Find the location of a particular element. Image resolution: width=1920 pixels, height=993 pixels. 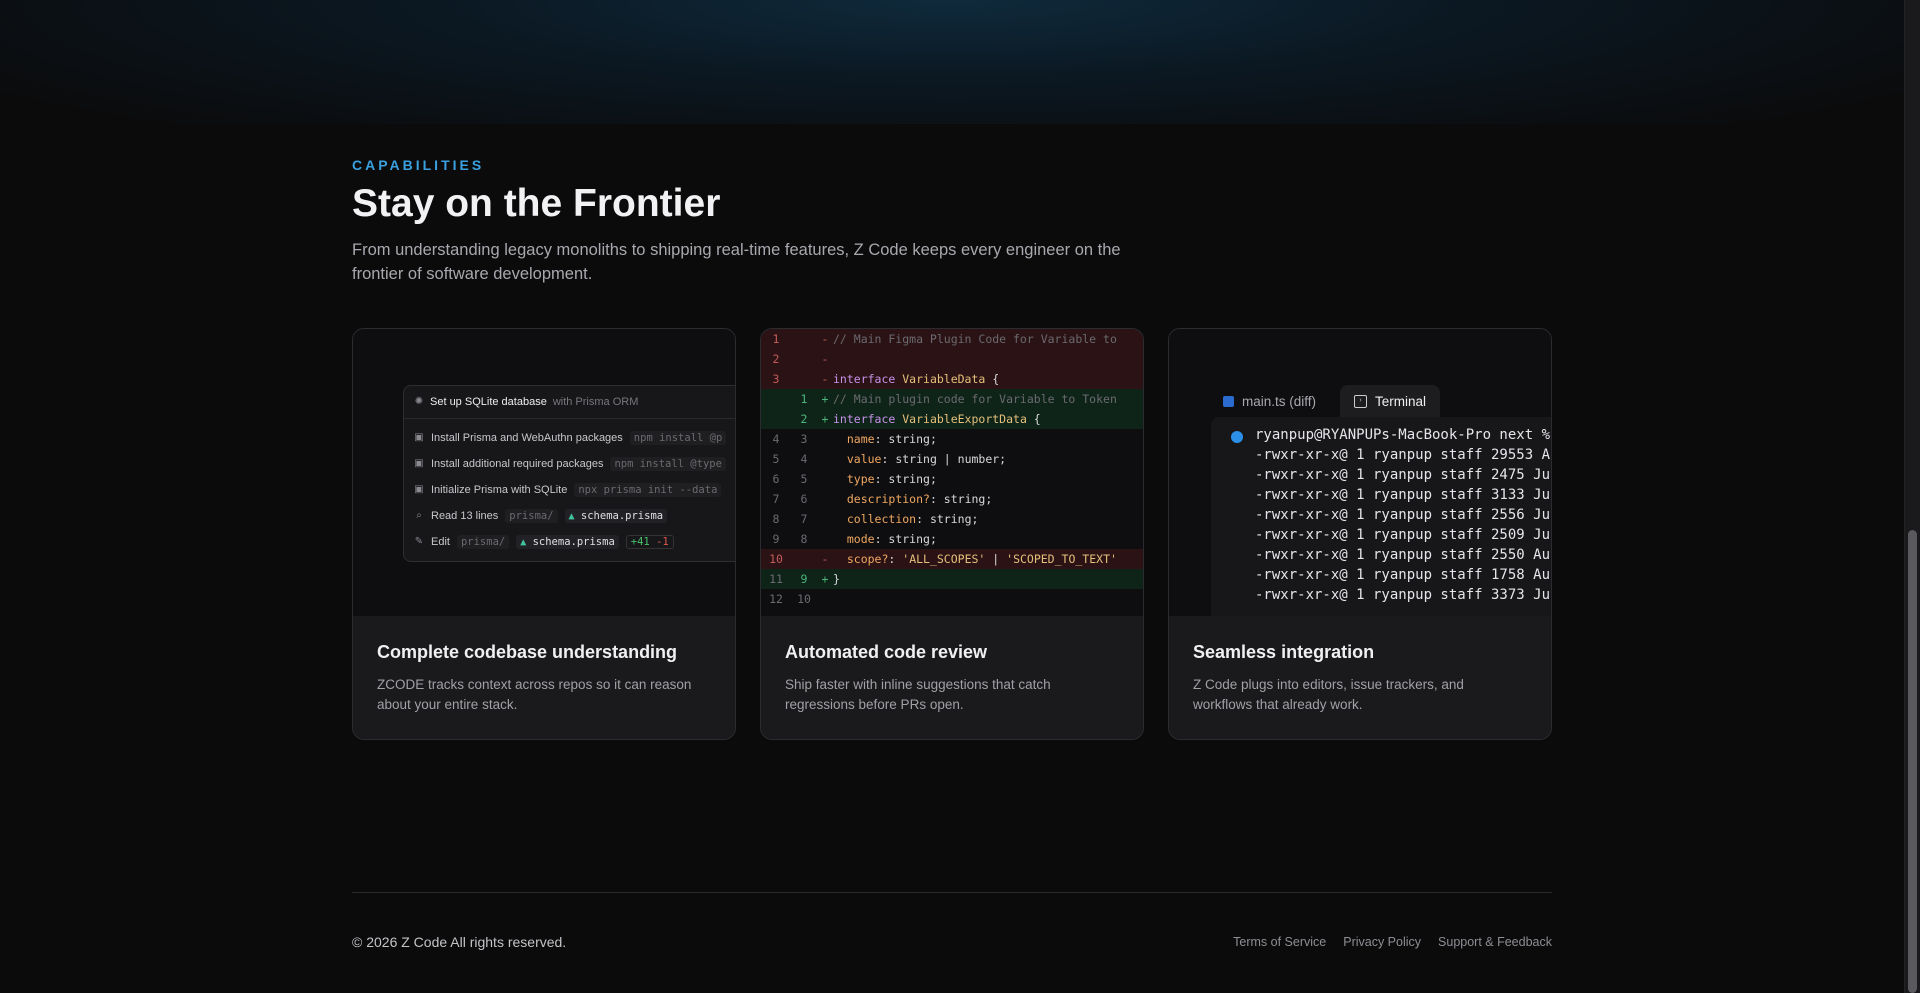

code-text: scope?: 'ALL_SCOPES' | 'SCOPED_TO_TEXT' is located at coordinates (981, 559).